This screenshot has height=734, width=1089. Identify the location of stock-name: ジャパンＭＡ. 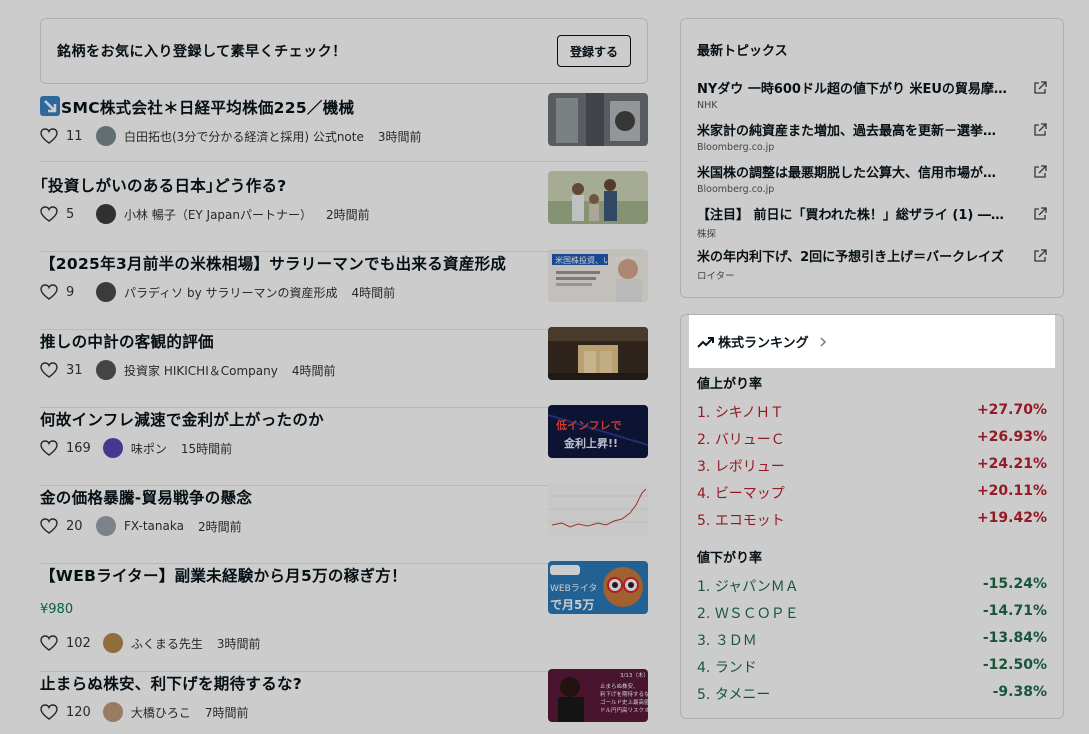
(757, 587).